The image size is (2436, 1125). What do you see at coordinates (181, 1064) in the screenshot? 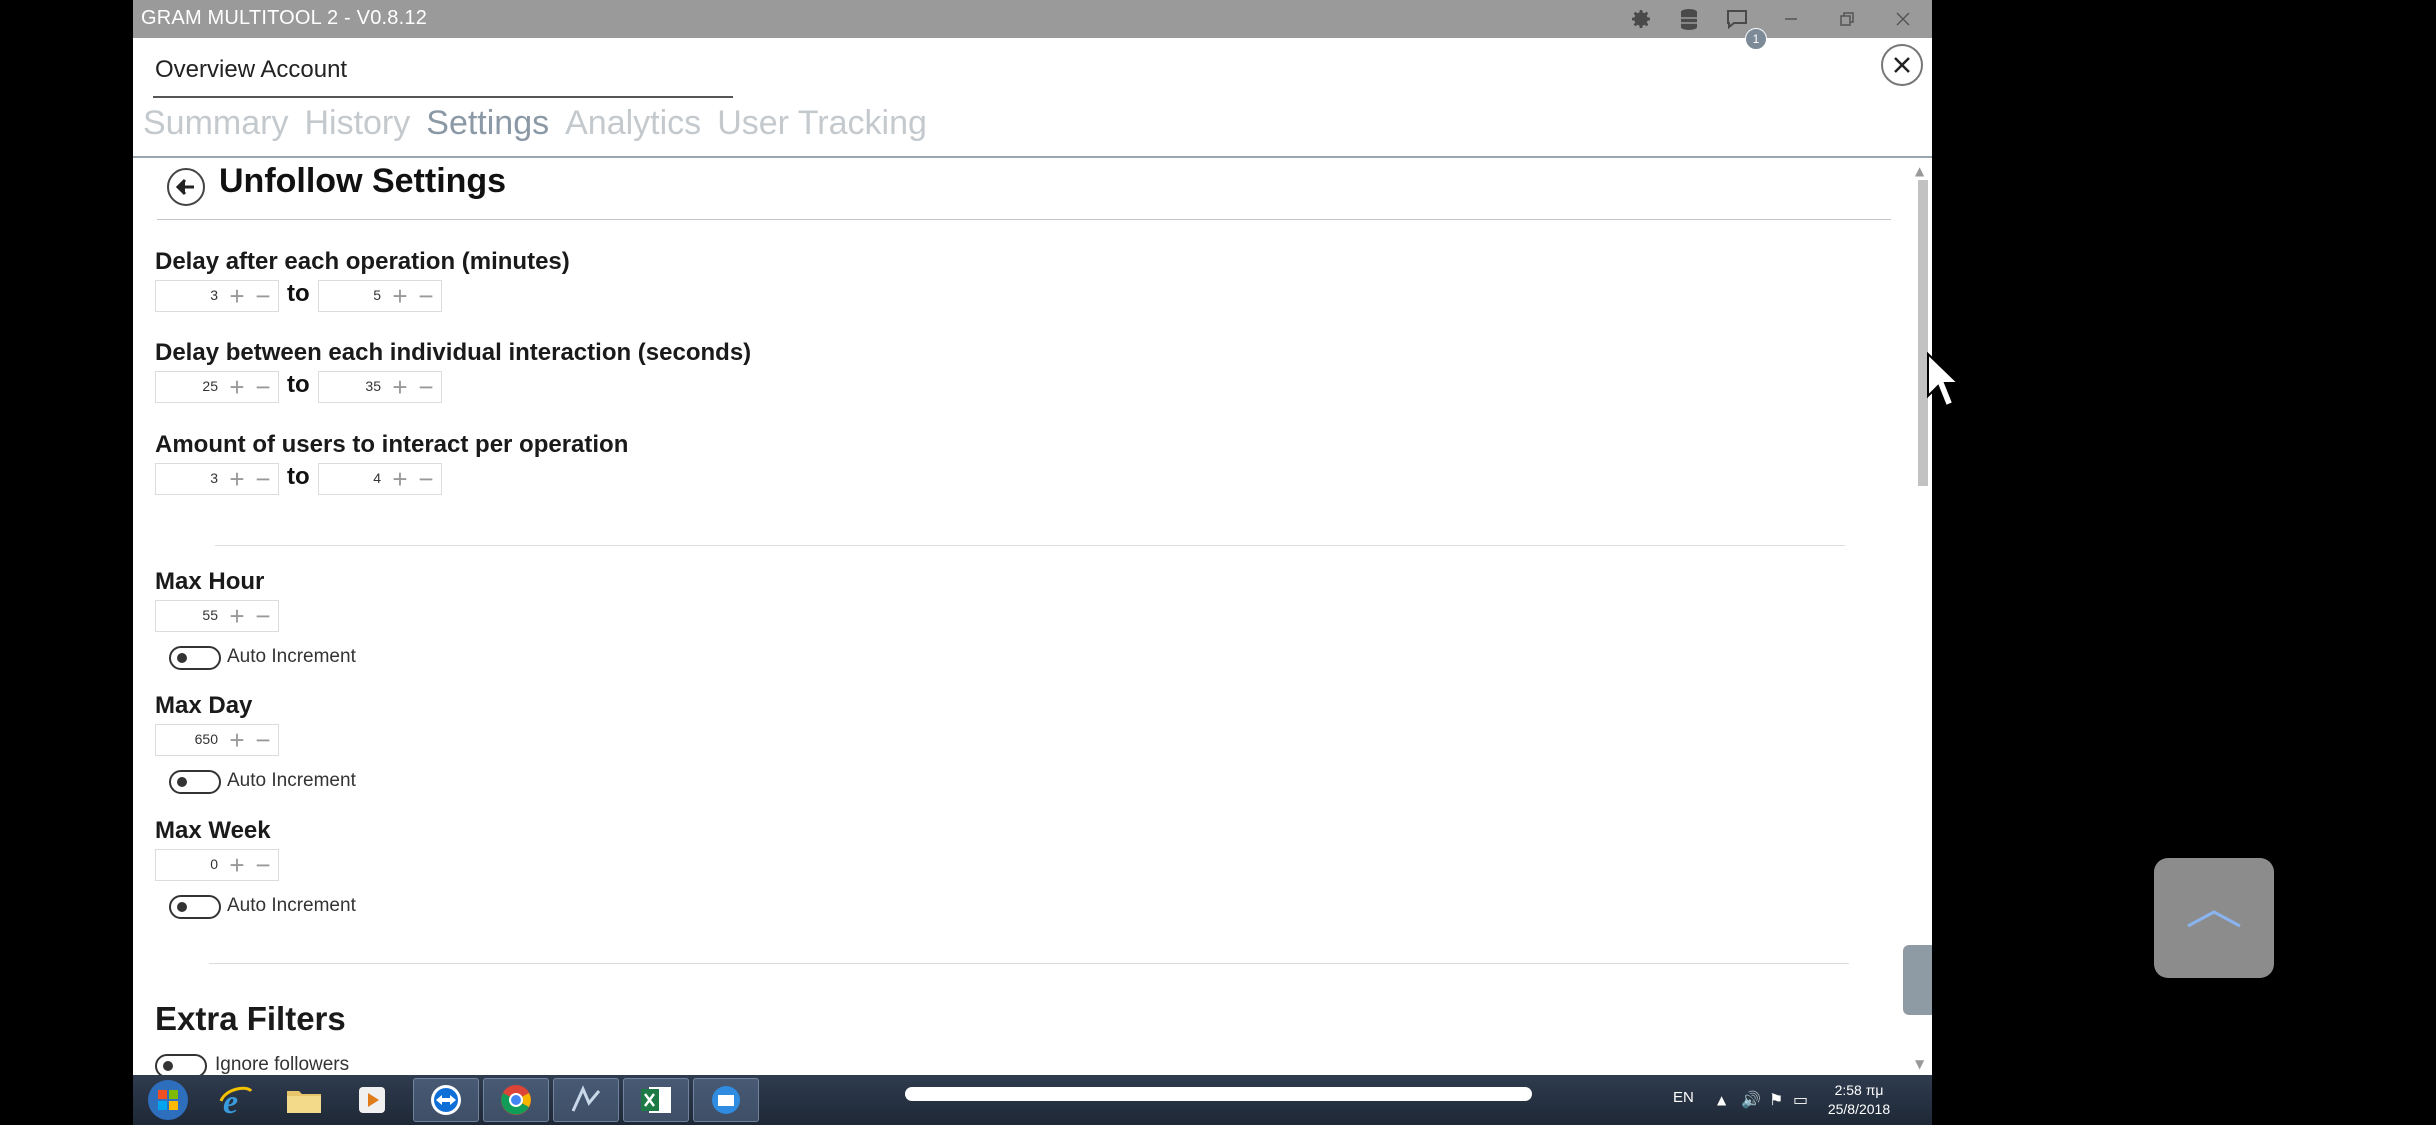
I see `ignore-followers-toggle` at bounding box center [181, 1064].